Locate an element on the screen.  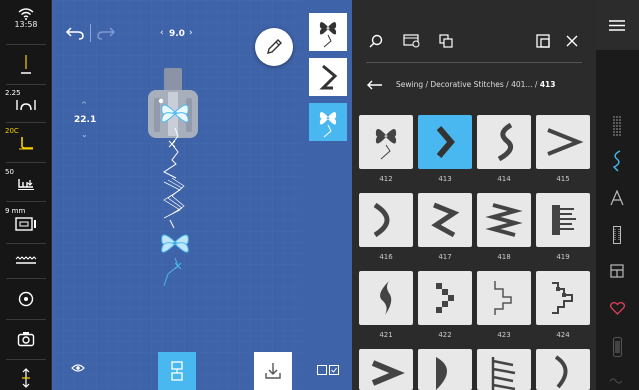
nav-decorative-stitches is located at coordinates (617, 162).